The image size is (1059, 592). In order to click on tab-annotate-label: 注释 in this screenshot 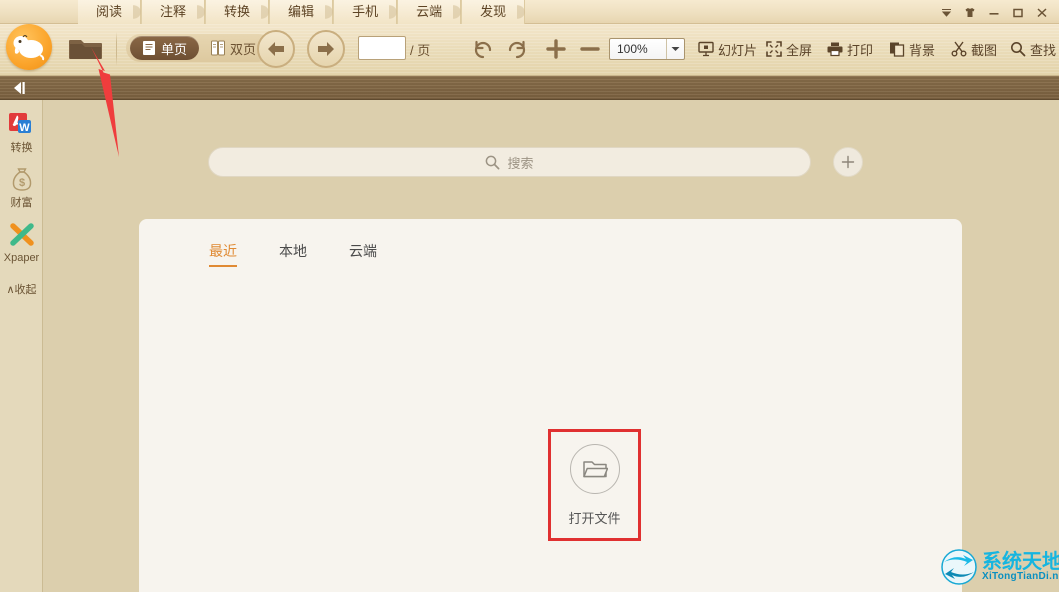, I will do `click(173, 11)`.